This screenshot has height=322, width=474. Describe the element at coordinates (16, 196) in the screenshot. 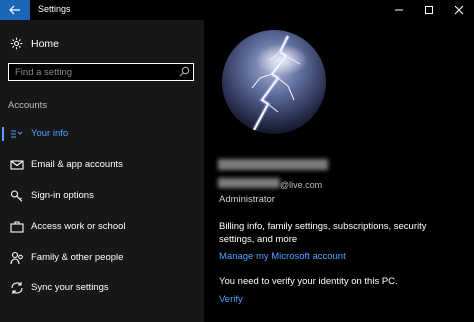

I see `key-icon` at that location.